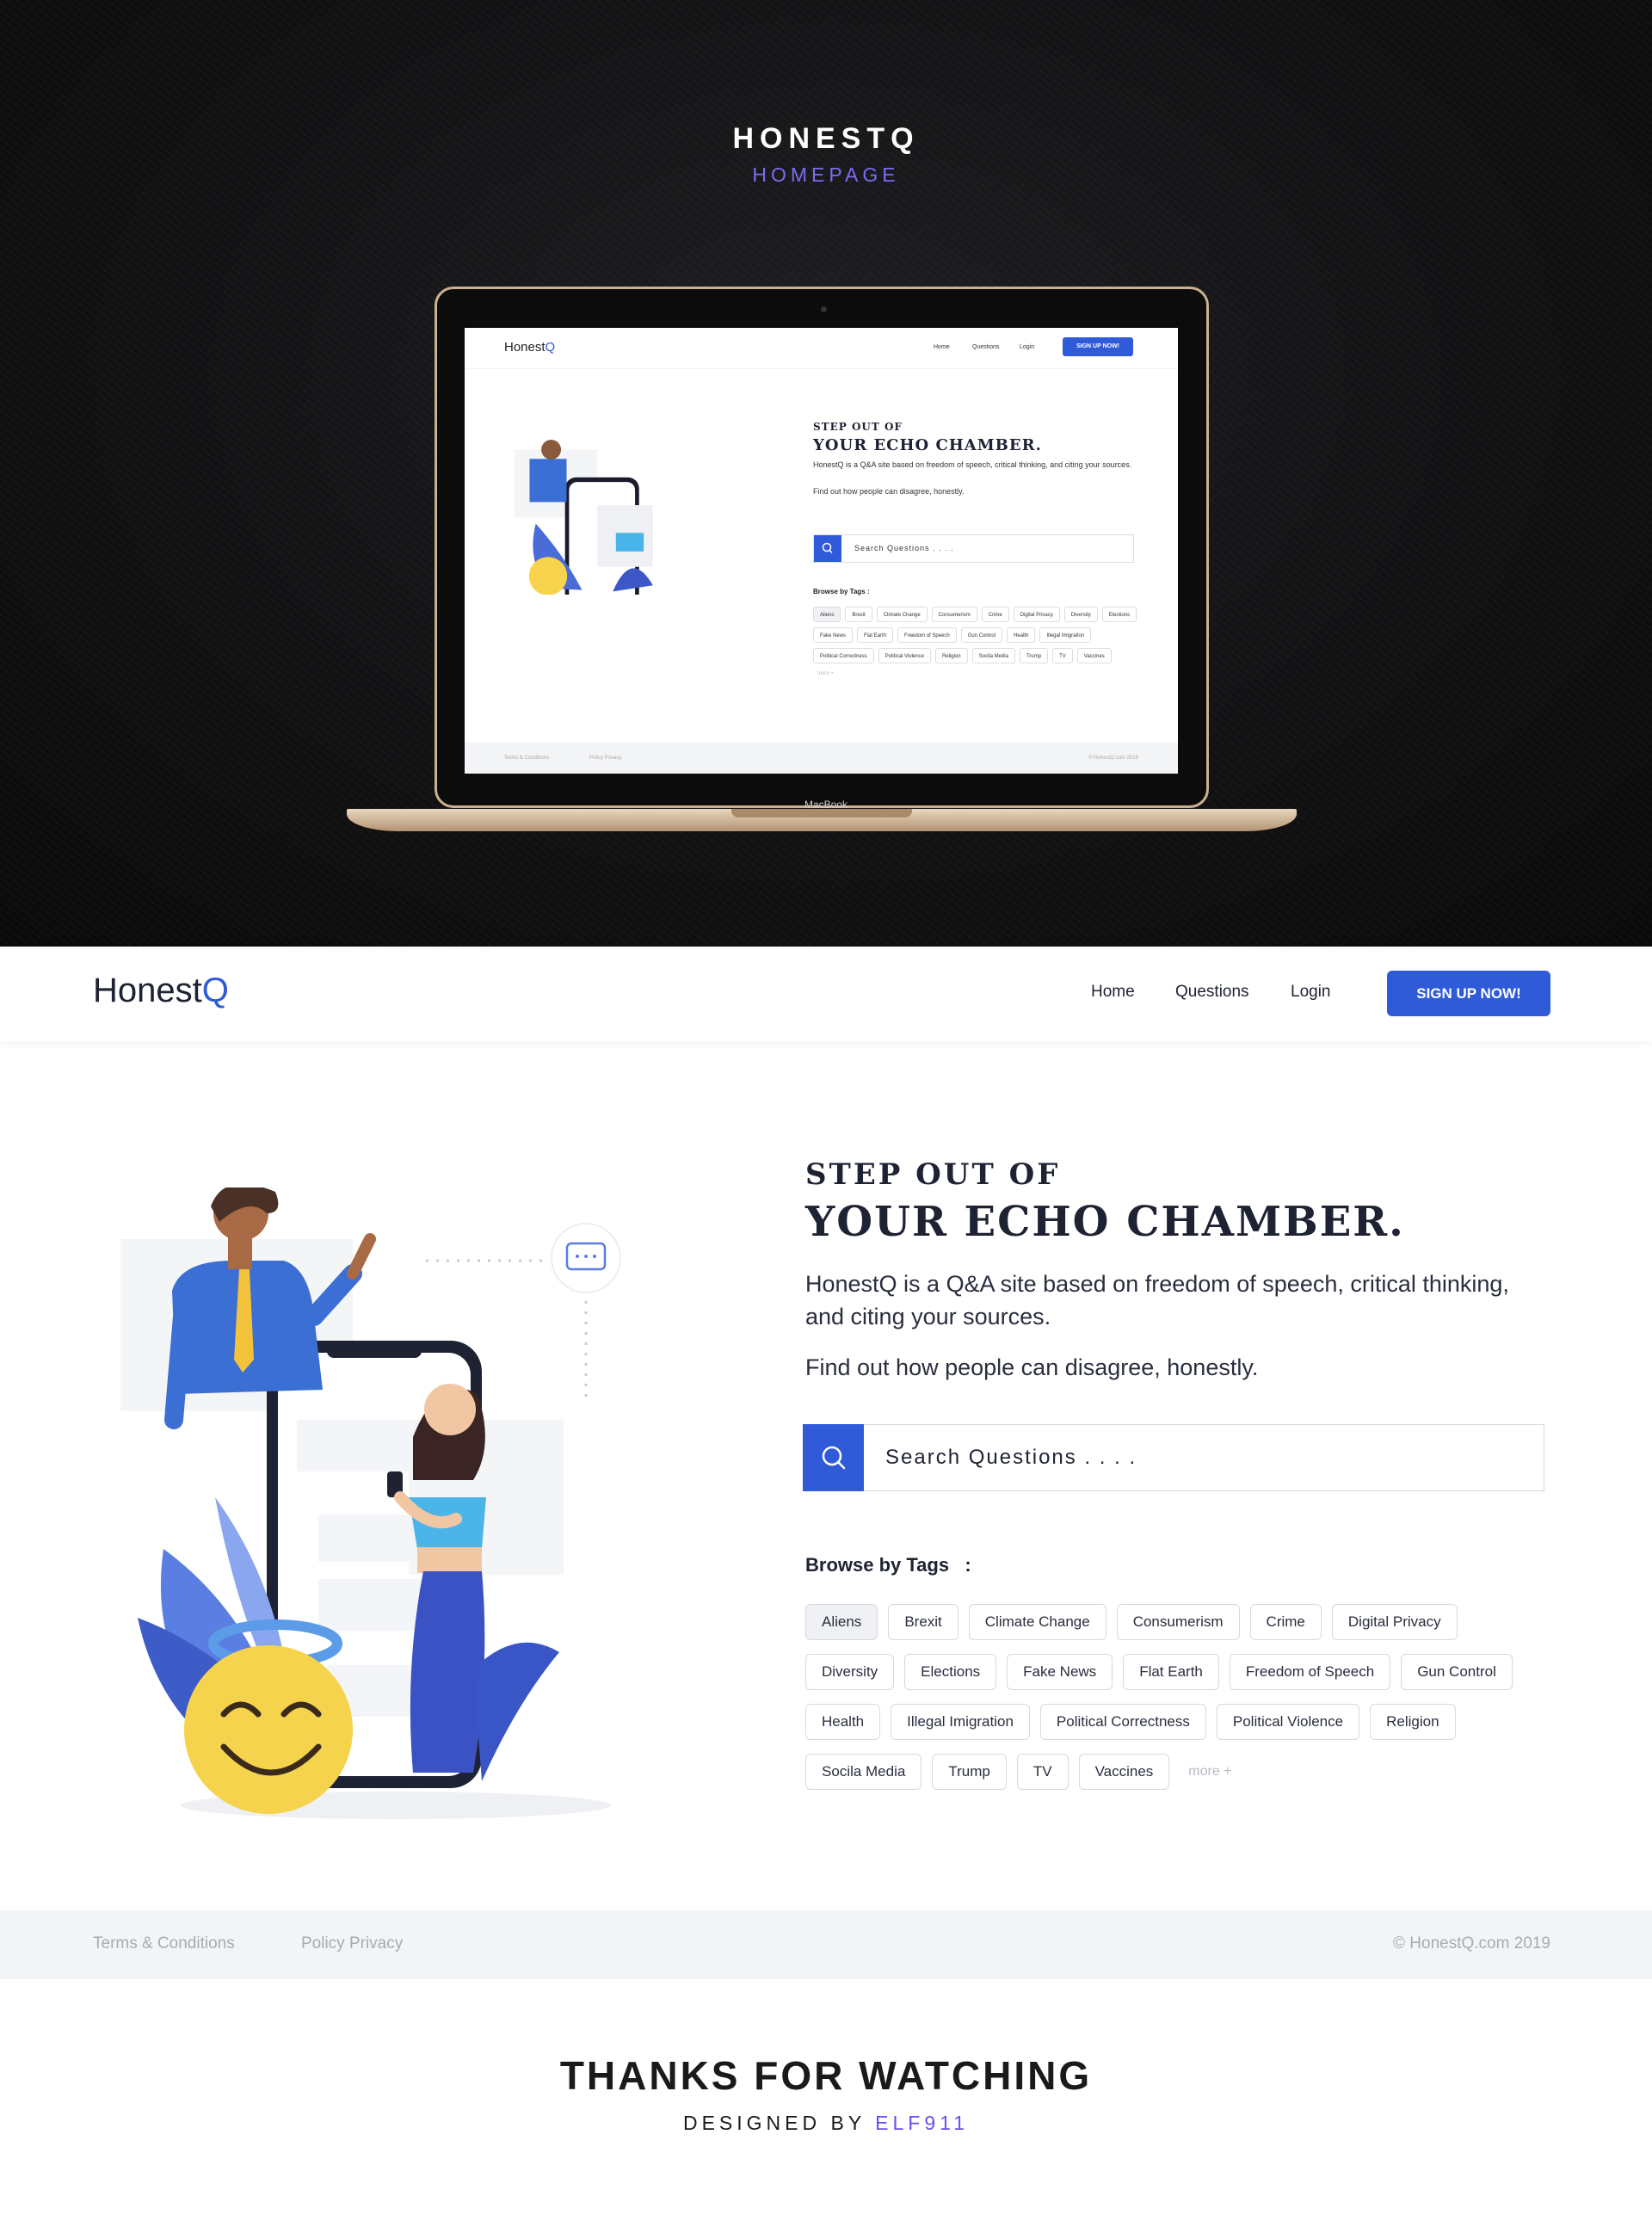  Describe the element at coordinates (1122, 1722) in the screenshot. I see `tag-chip: Political Correctness` at that location.